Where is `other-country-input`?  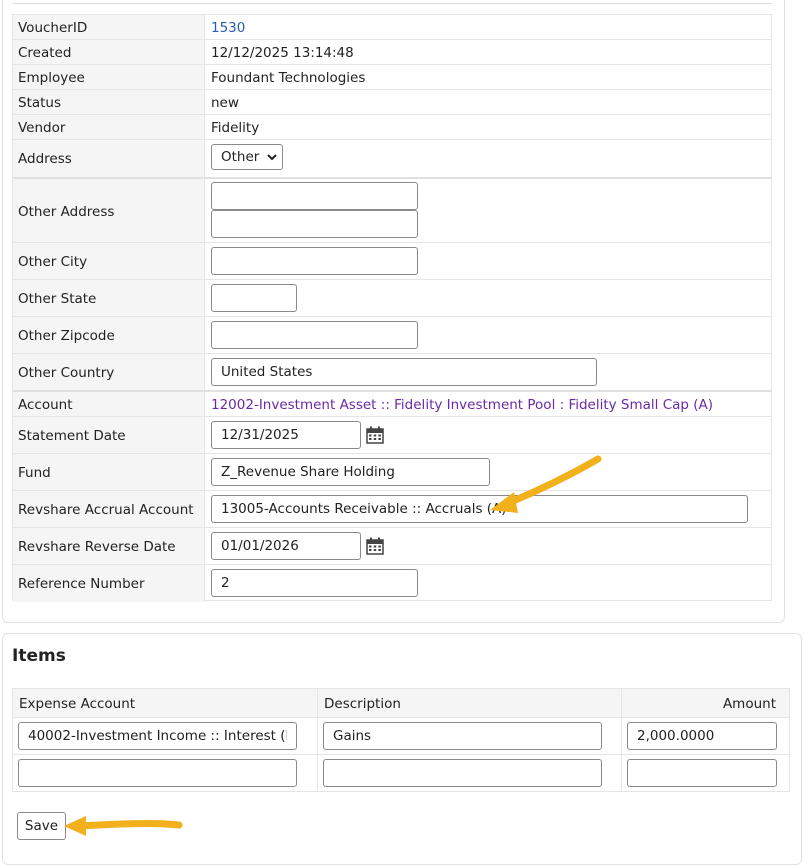
other-country-input is located at coordinates (404, 372).